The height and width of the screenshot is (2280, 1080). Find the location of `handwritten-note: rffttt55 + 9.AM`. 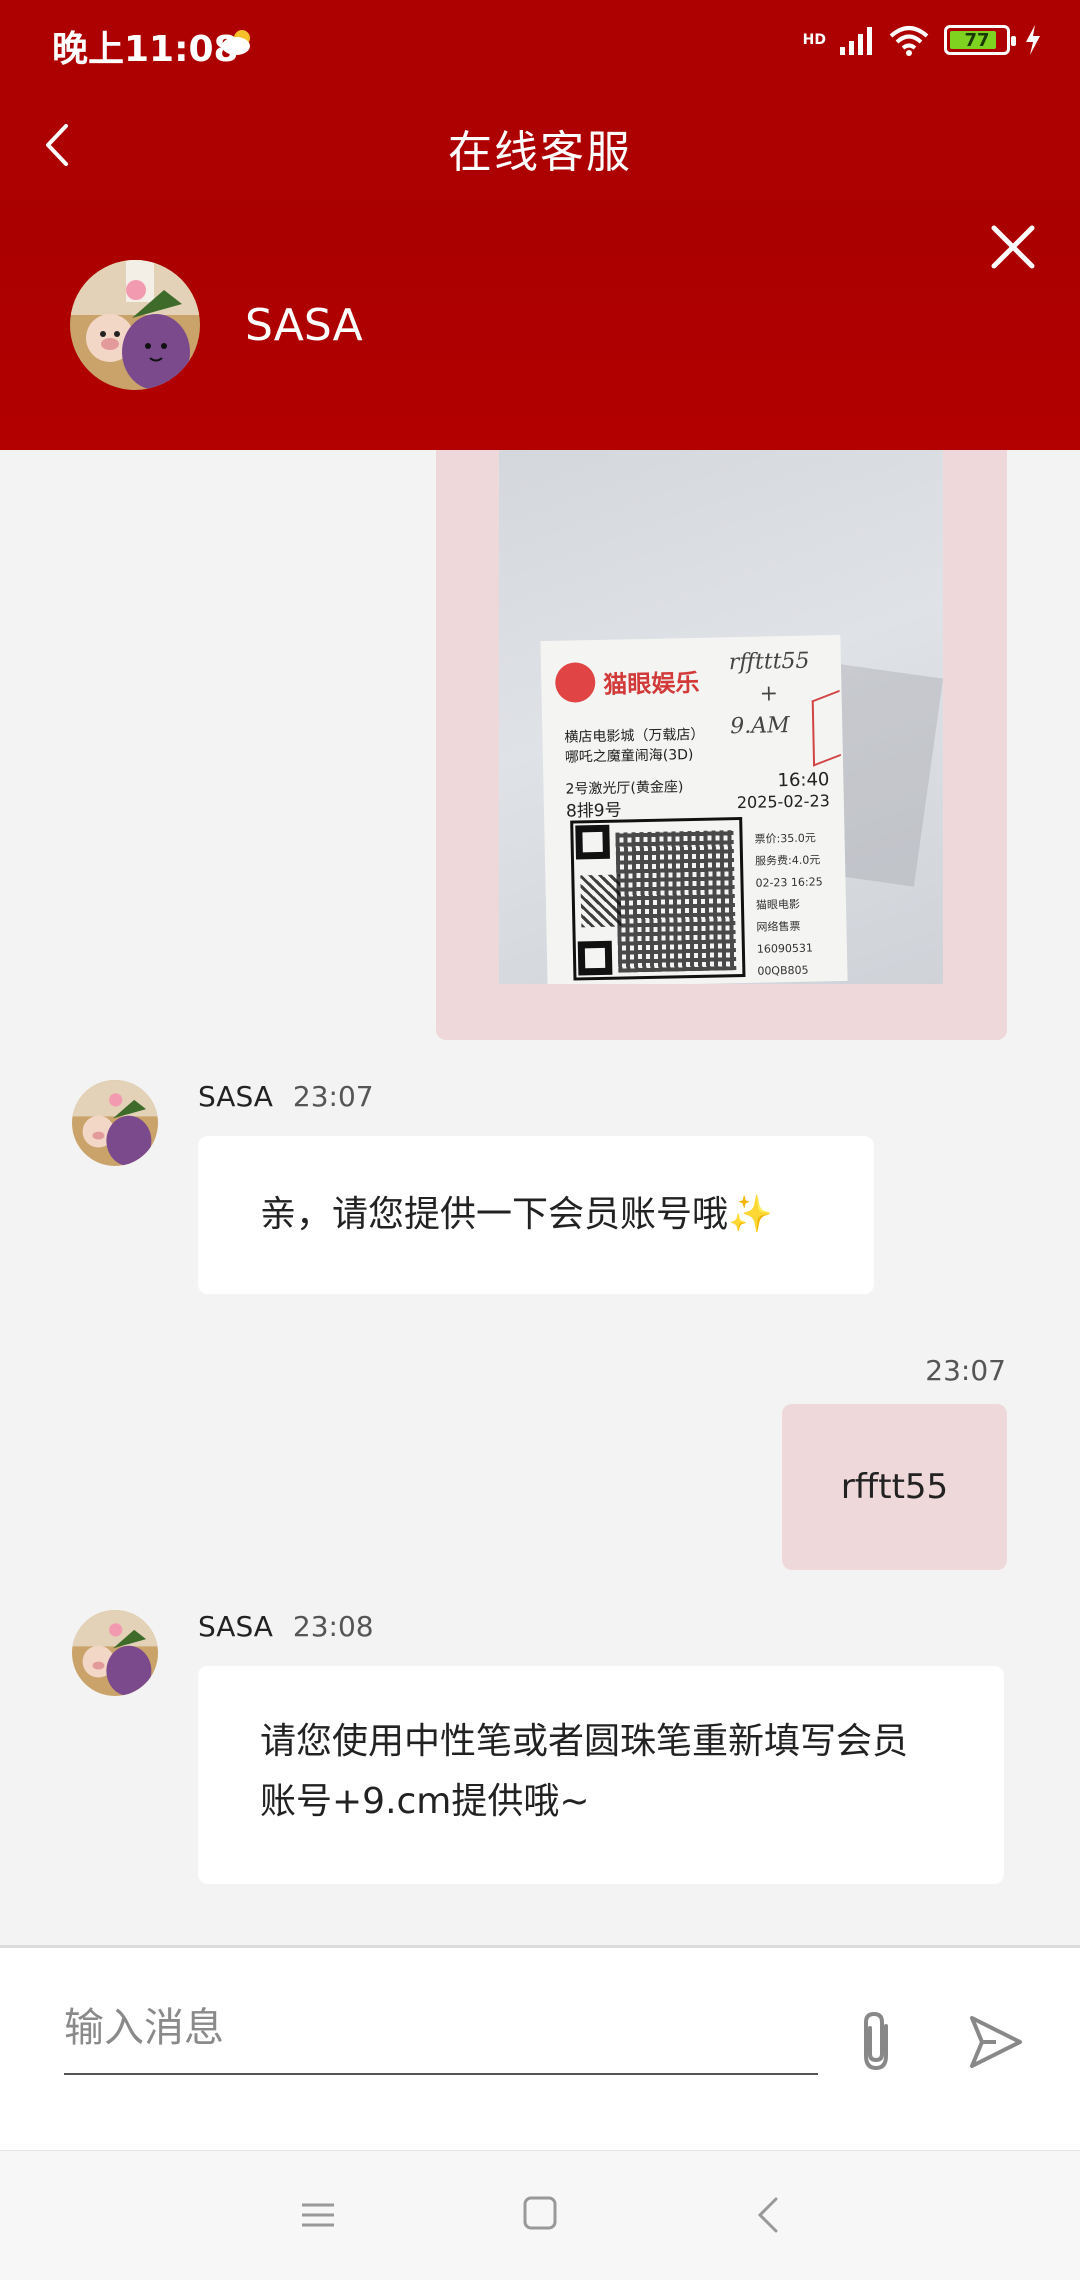

handwritten-note: rffttt55 + 9.AM is located at coordinates (769, 694).